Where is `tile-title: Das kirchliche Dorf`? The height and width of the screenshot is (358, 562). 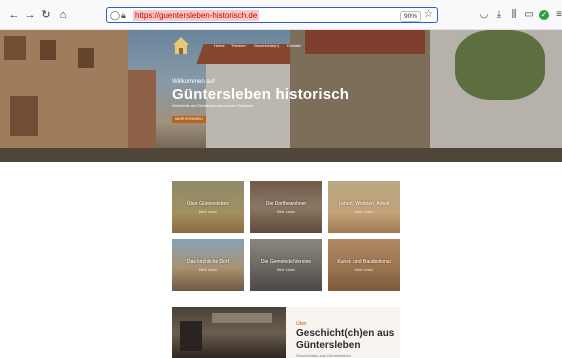
tile-title: Das kirchliche Dorf is located at coordinates (208, 262).